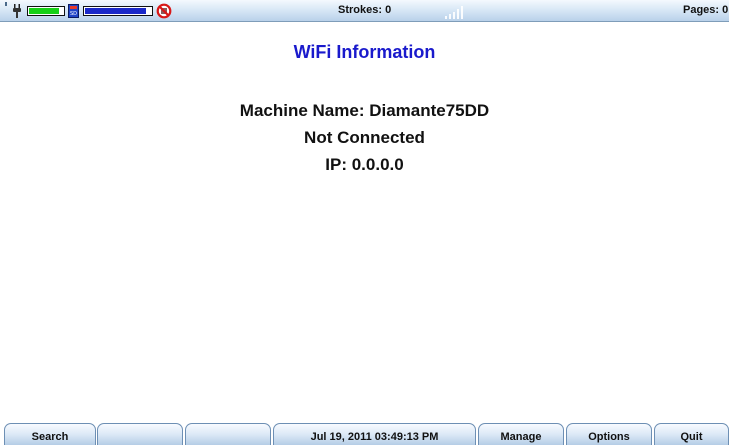 The height and width of the screenshot is (445, 729). What do you see at coordinates (364, 110) in the screenshot?
I see `machine-name: Machine Name: Diamante75DD` at bounding box center [364, 110].